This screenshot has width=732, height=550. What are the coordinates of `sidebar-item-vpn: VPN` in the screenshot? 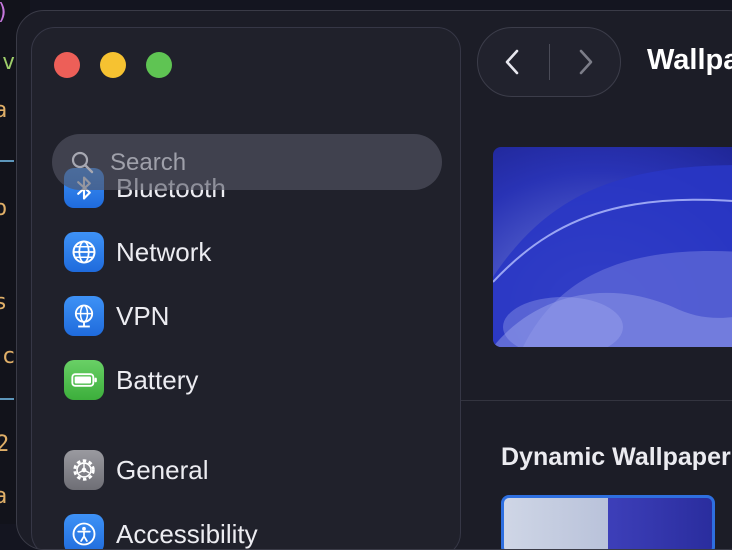 It's located at (240, 316).